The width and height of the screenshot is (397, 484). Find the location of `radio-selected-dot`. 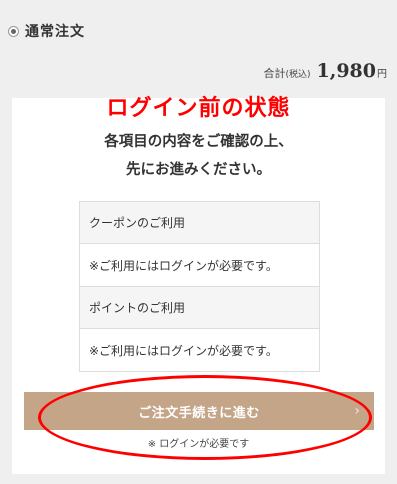

radio-selected-dot is located at coordinates (13, 31).